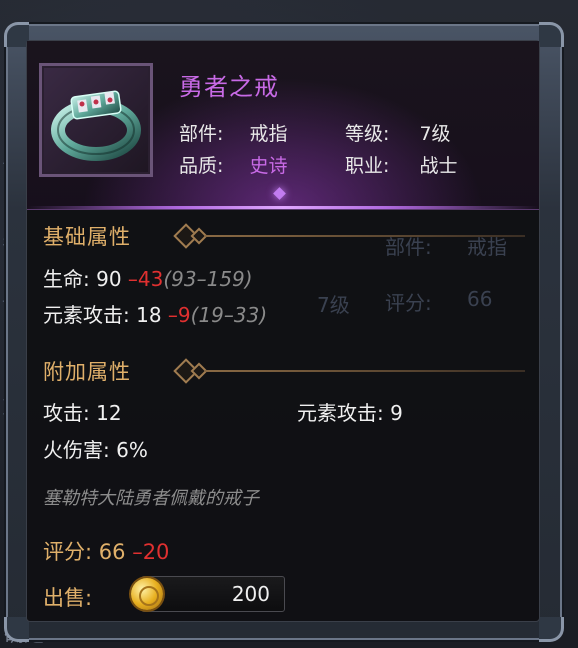  I want to click on stat-delta: –9, so click(179, 315).